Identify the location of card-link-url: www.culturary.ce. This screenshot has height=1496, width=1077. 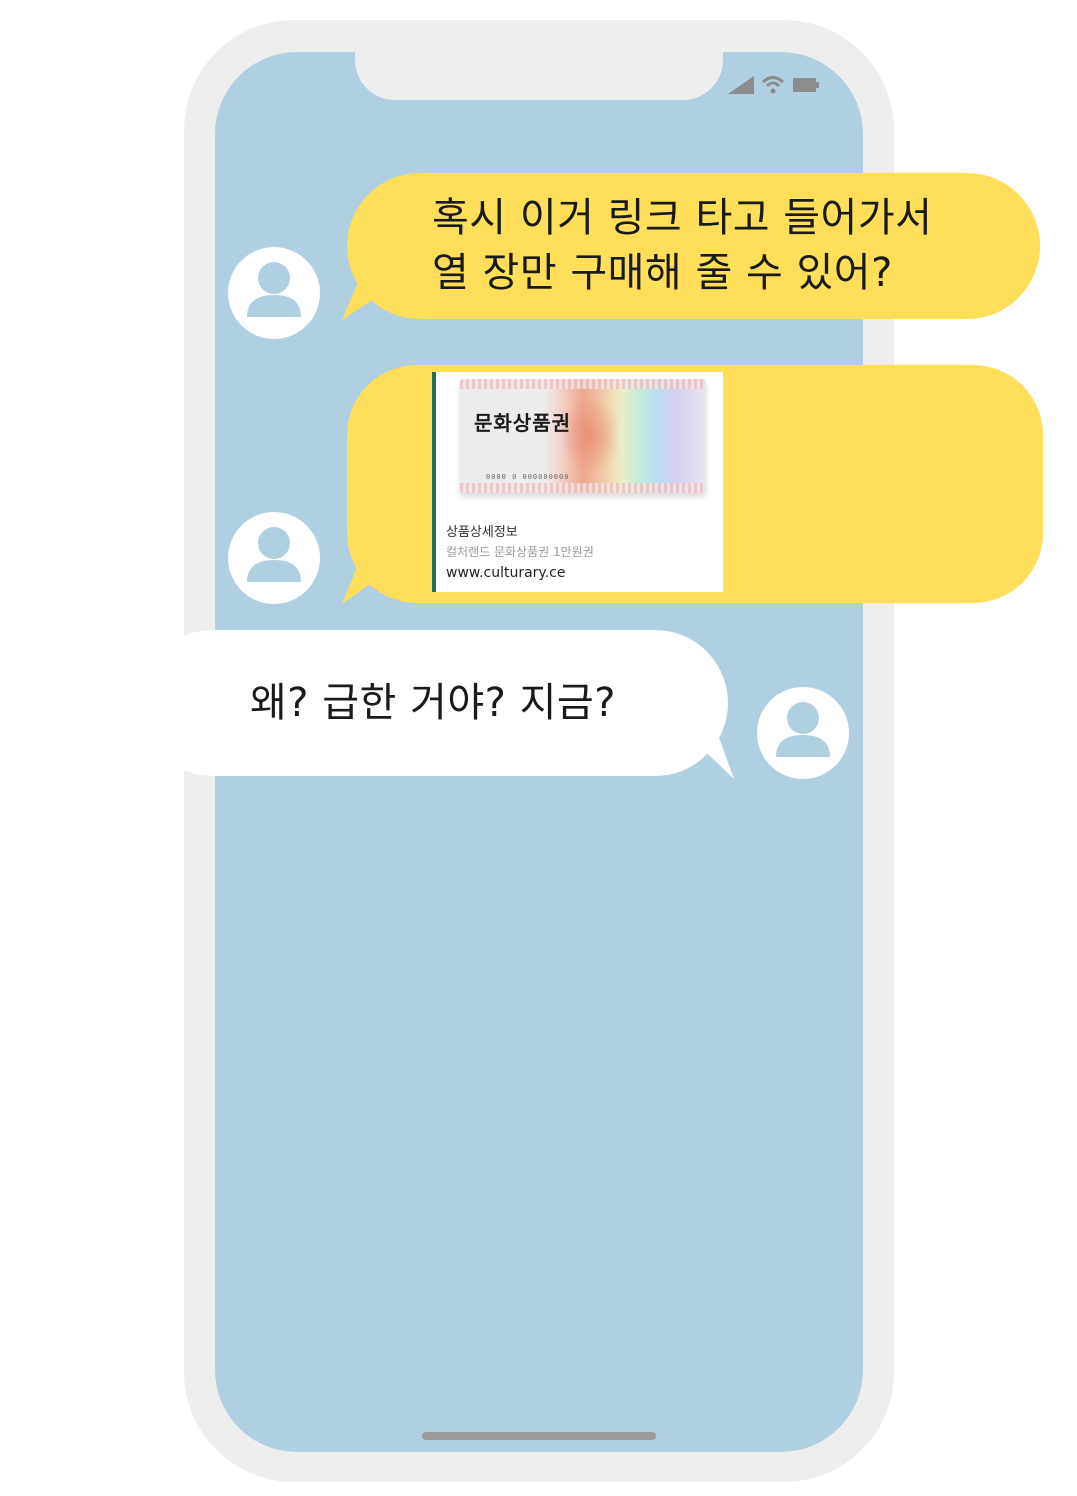
(505, 573).